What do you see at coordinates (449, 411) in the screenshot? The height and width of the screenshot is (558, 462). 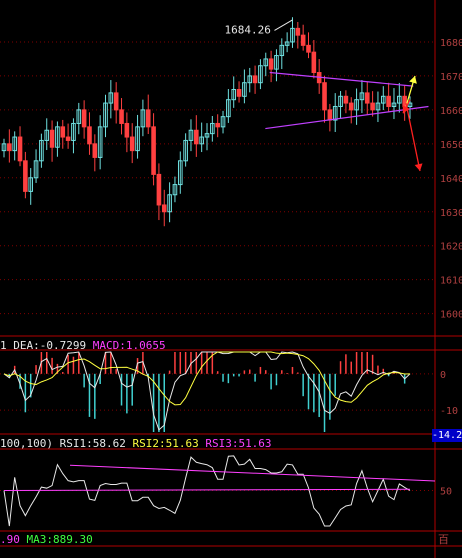 I see `macd-tick-label: -10` at bounding box center [449, 411].